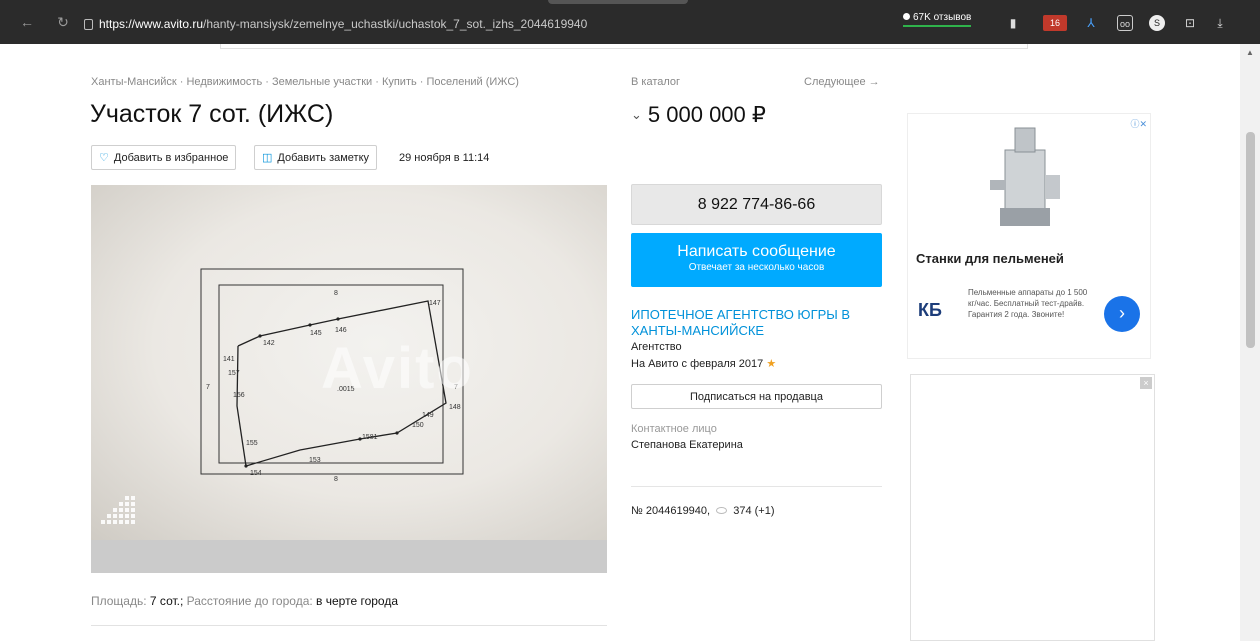  I want to click on back-icon: ←, so click(27, 22).